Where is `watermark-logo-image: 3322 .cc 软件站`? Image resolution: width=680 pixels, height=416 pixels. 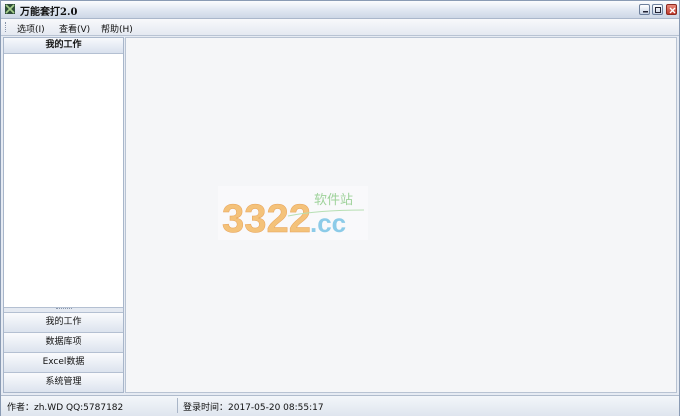
watermark-logo-image: 3322 .cc 软件站 is located at coordinates (293, 217).